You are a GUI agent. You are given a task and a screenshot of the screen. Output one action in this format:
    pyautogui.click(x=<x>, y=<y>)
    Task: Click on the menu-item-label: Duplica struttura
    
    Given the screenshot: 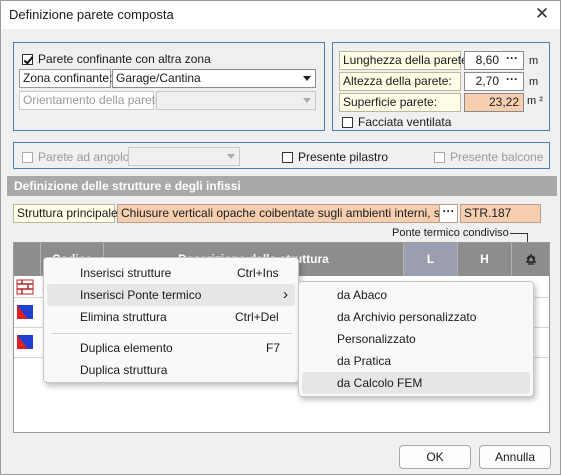 What is the action you would take?
    pyautogui.click(x=124, y=370)
    